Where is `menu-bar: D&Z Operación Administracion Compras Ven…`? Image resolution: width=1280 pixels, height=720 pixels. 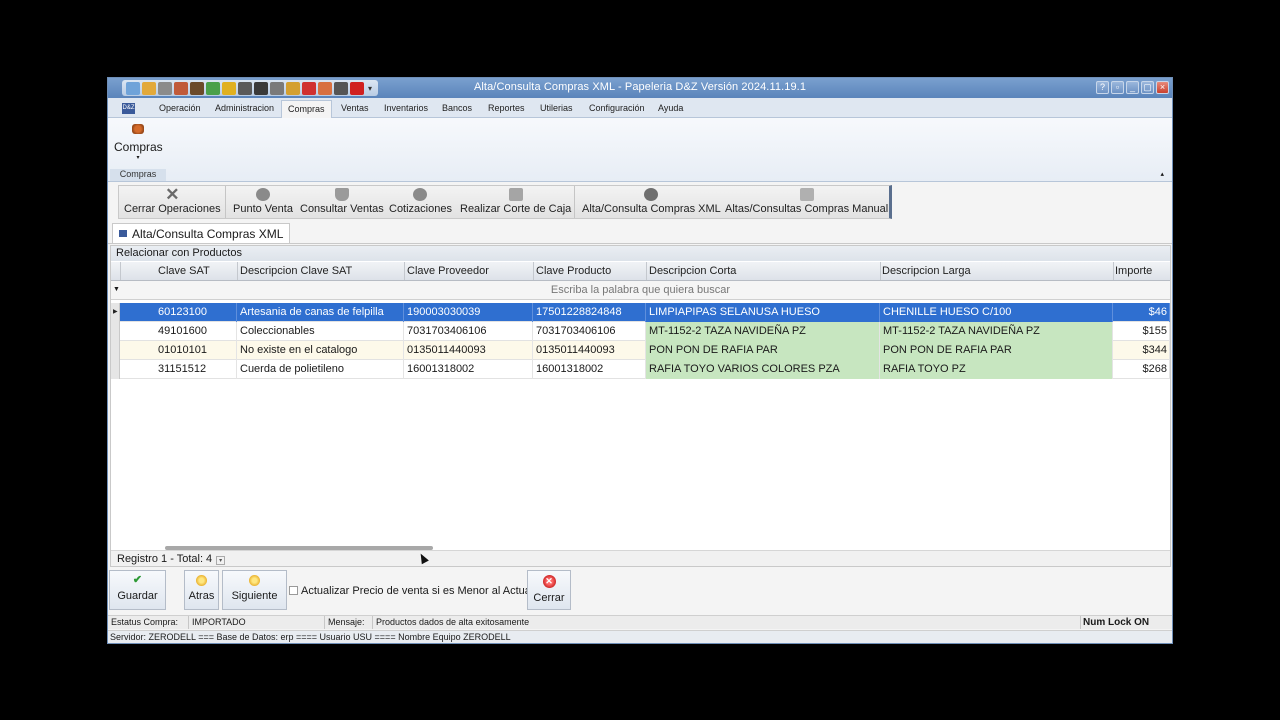
menu-bar: D&Z Operación Administracion Compras Ven… is located at coordinates (640, 108).